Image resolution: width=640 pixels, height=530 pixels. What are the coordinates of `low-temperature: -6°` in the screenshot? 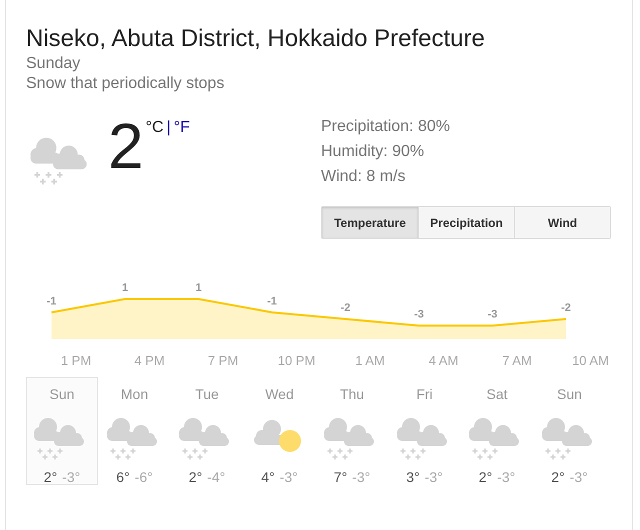 It's located at (143, 477).